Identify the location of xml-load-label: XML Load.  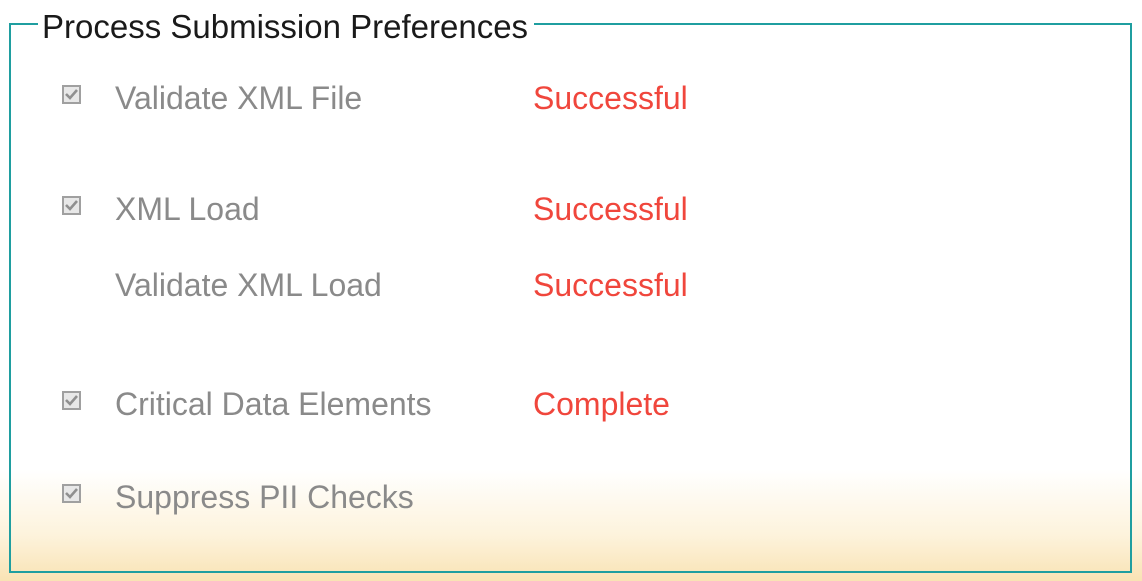
(187, 209).